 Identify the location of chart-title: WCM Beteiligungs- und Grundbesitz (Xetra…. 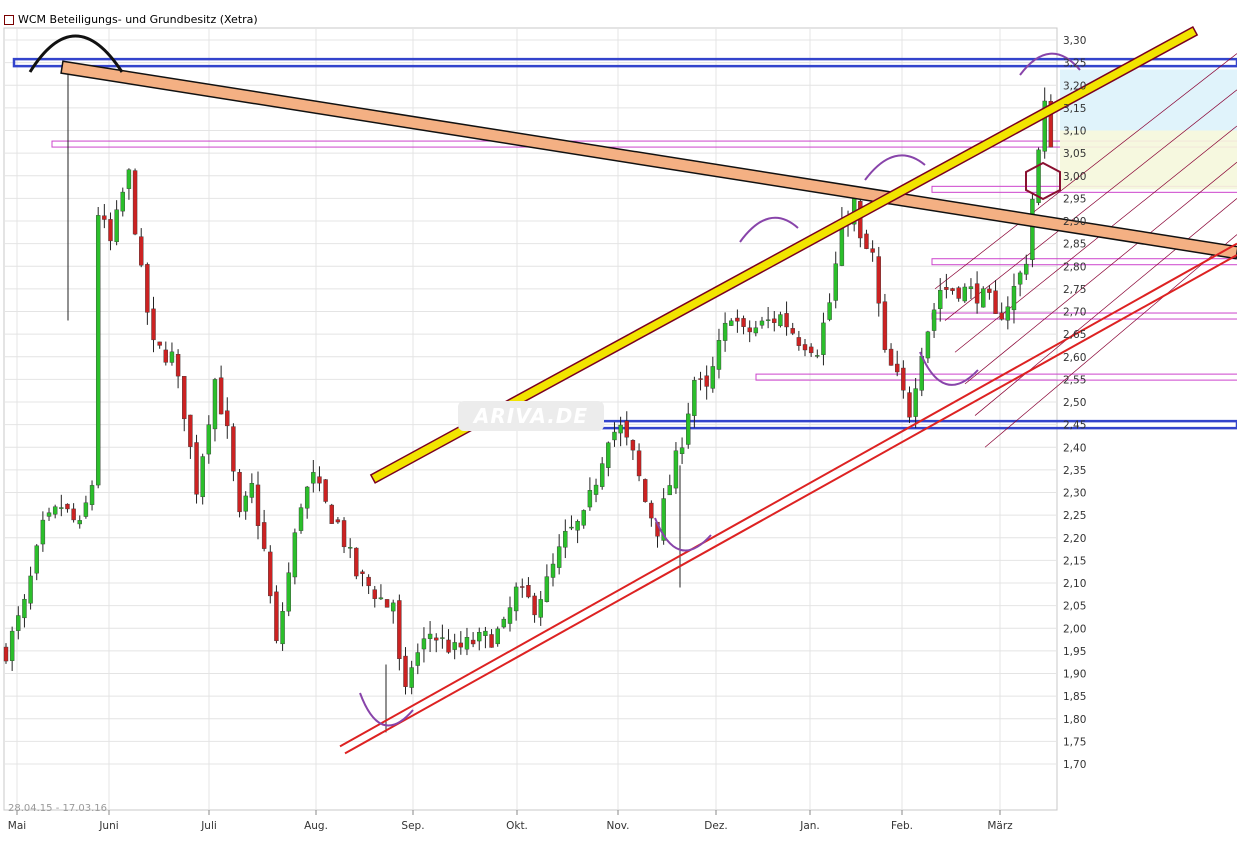
(138, 19).